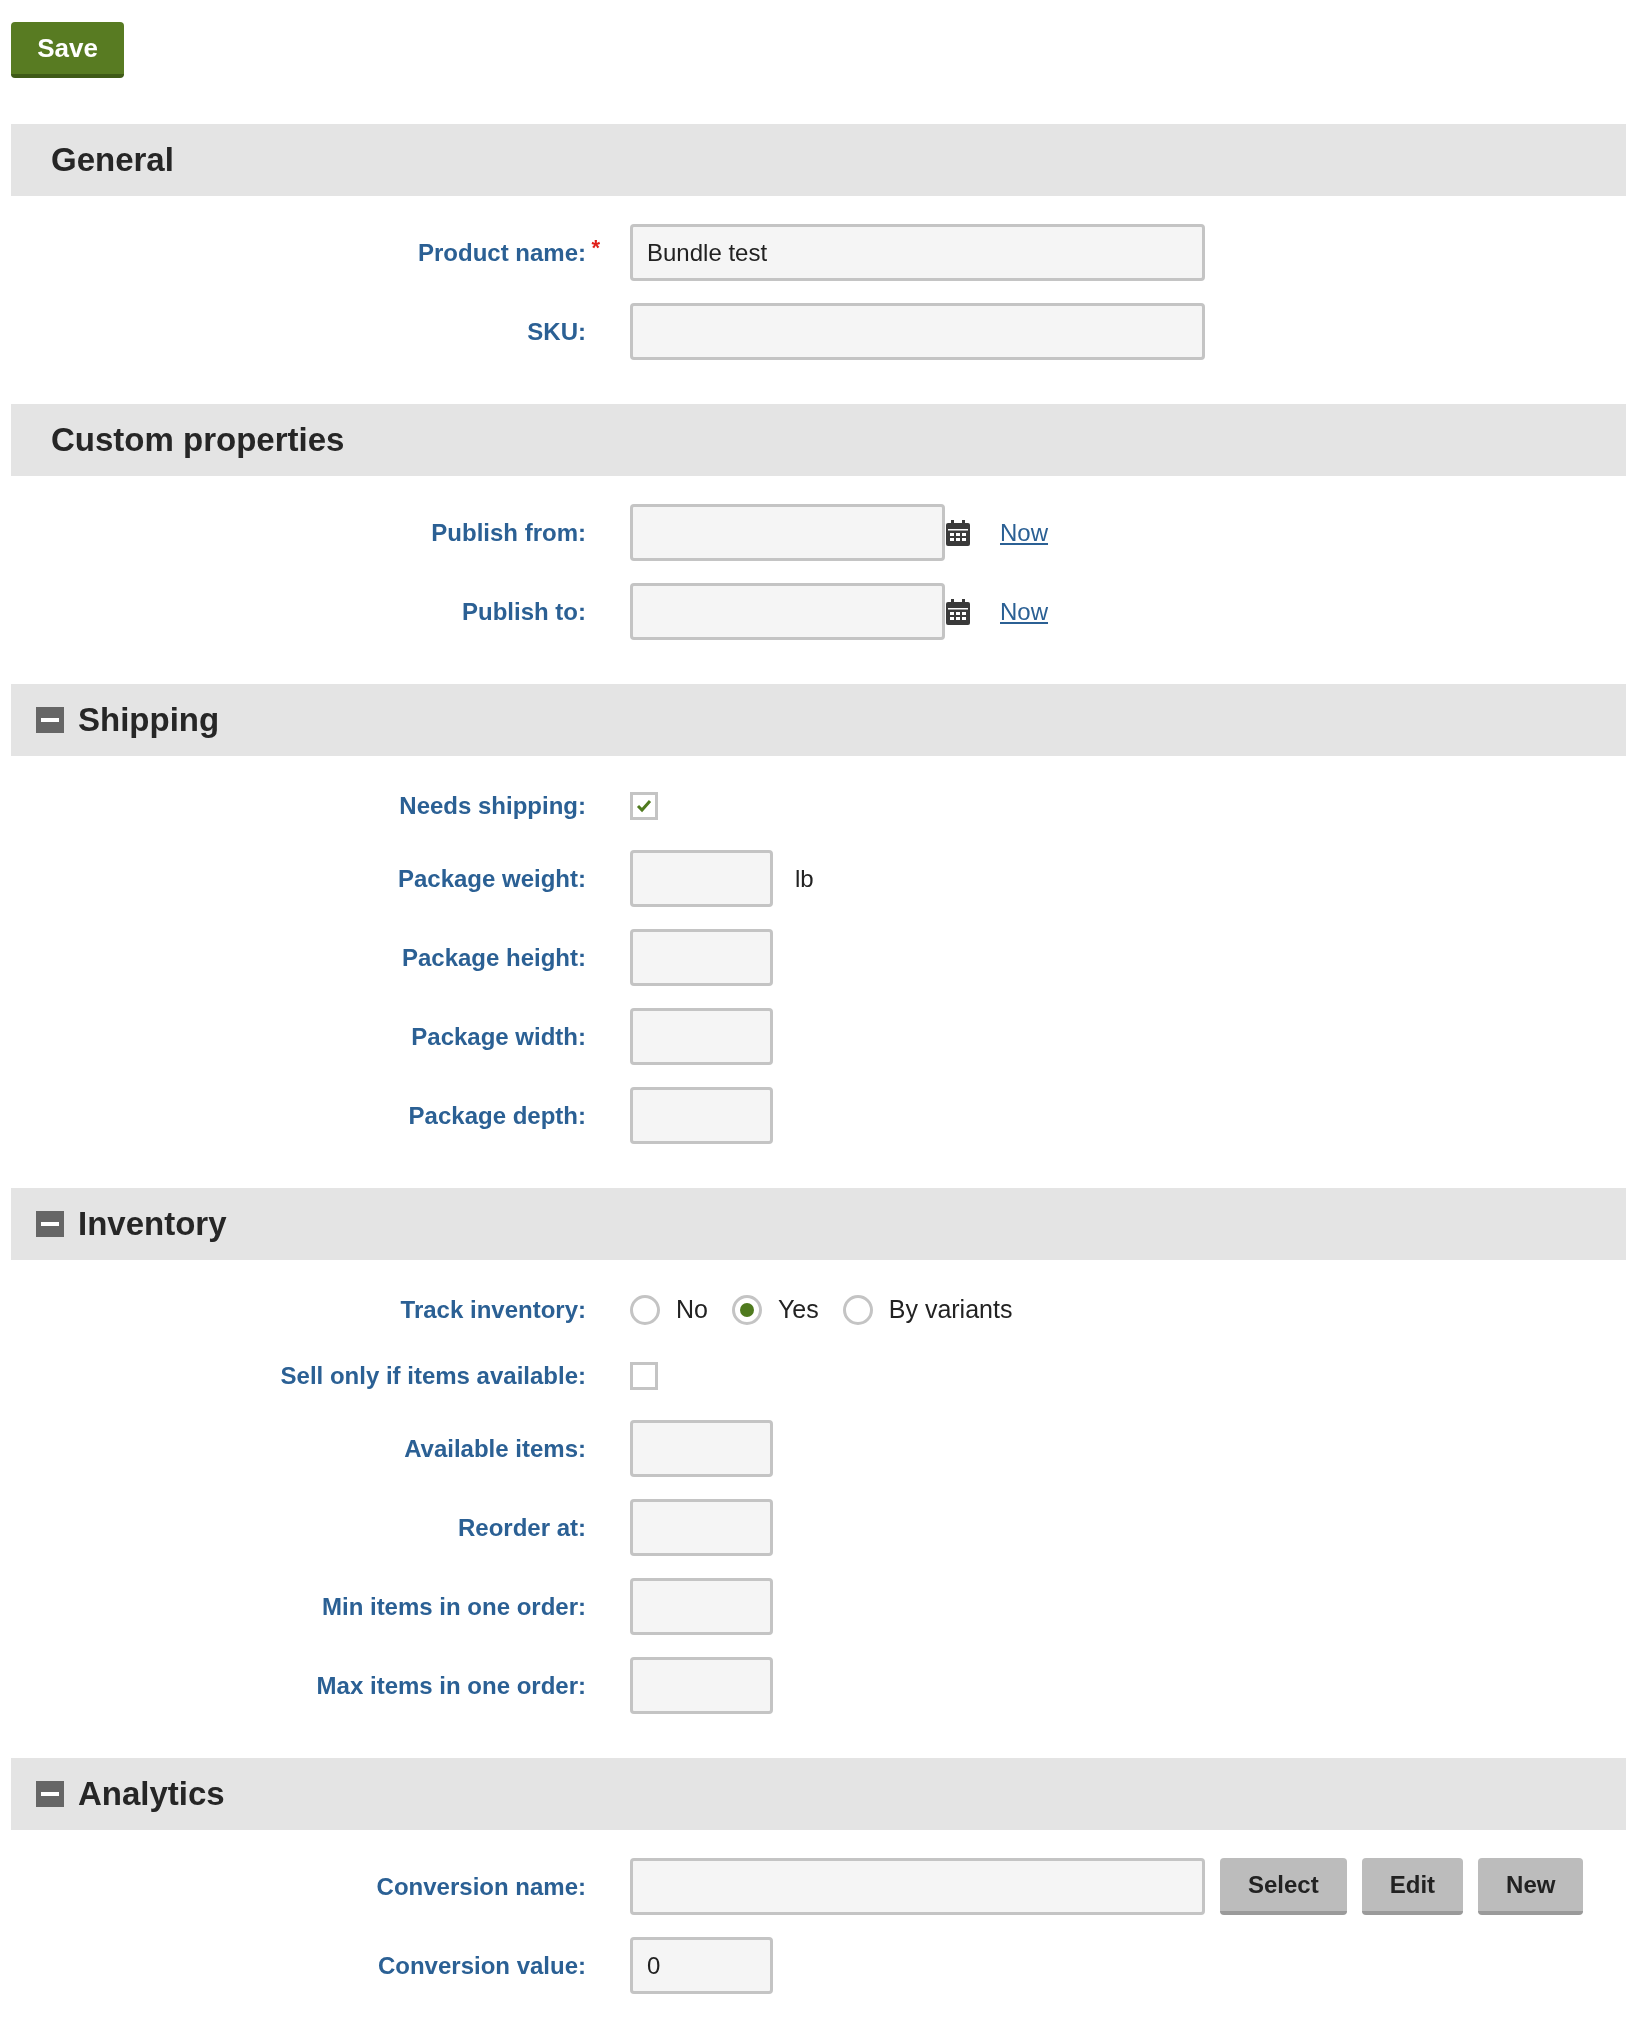 Image resolution: width=1626 pixels, height=2042 pixels. I want to click on field-label: Sell only if items available:, so click(432, 1376).